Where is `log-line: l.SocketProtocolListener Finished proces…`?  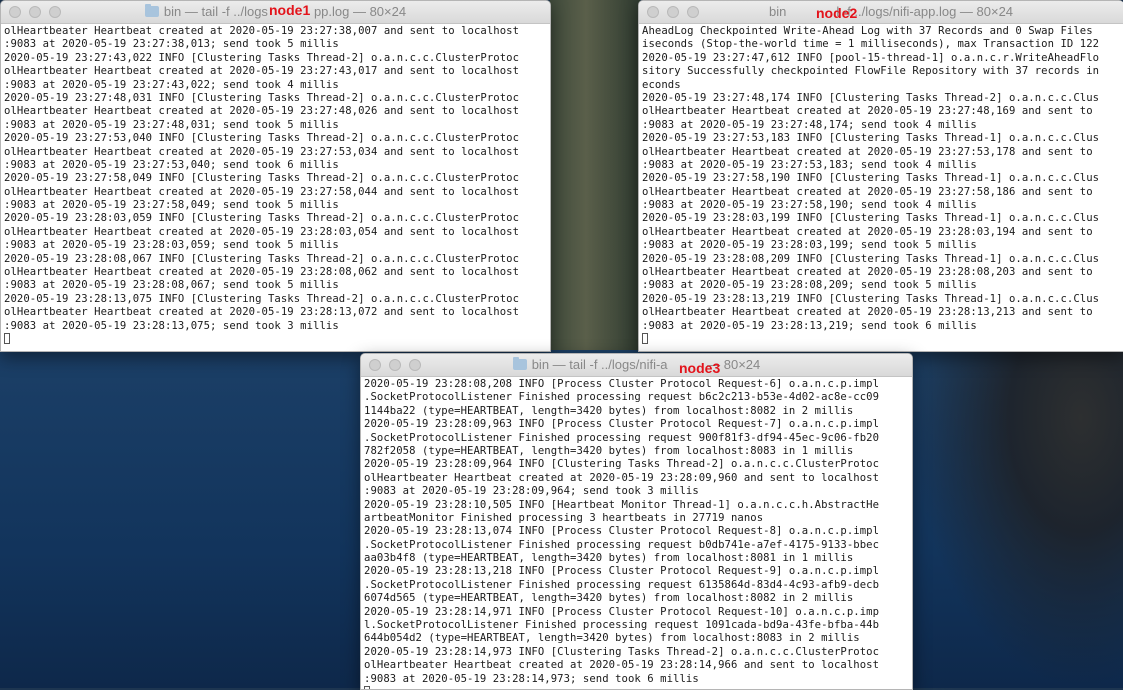 log-line: l.SocketProtocolListener Finished proces… is located at coordinates (622, 625).